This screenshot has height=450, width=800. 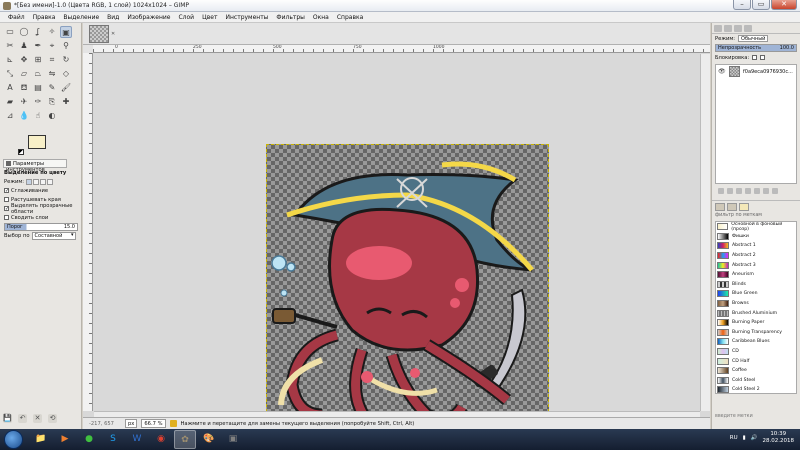 What do you see at coordinates (233, 439) in the screenshot?
I see `terminal-icon: ▣` at bounding box center [233, 439].